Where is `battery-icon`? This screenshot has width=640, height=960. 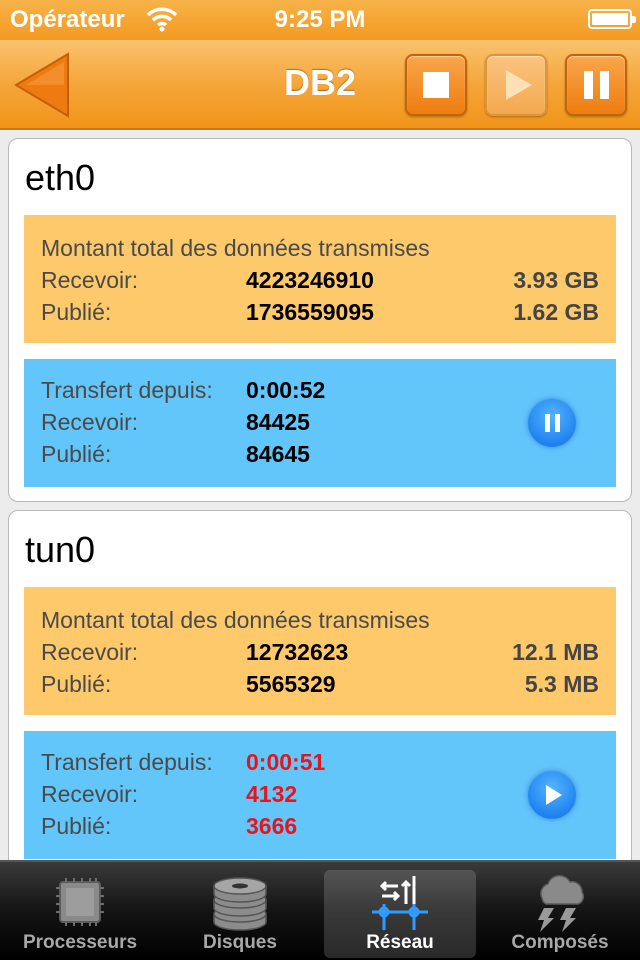 battery-icon is located at coordinates (612, 19).